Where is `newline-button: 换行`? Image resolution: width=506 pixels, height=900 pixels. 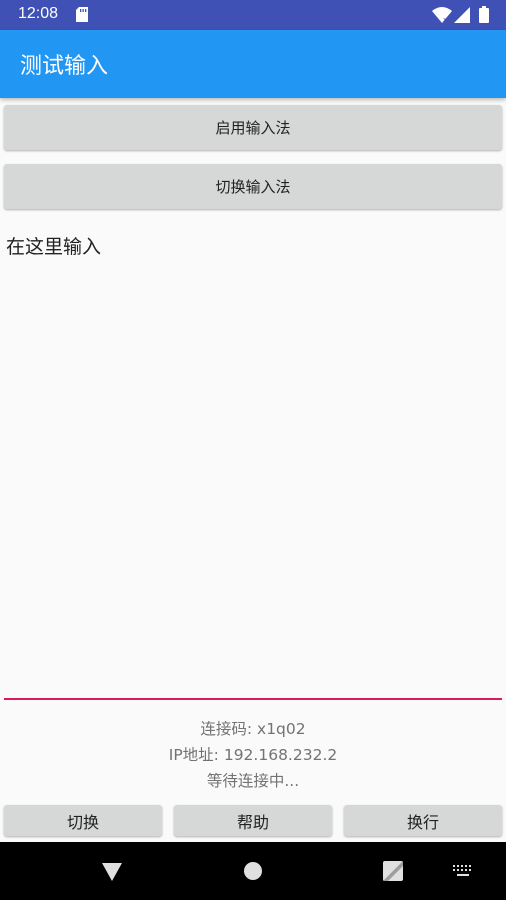
newline-button: 换行 is located at coordinates (423, 820).